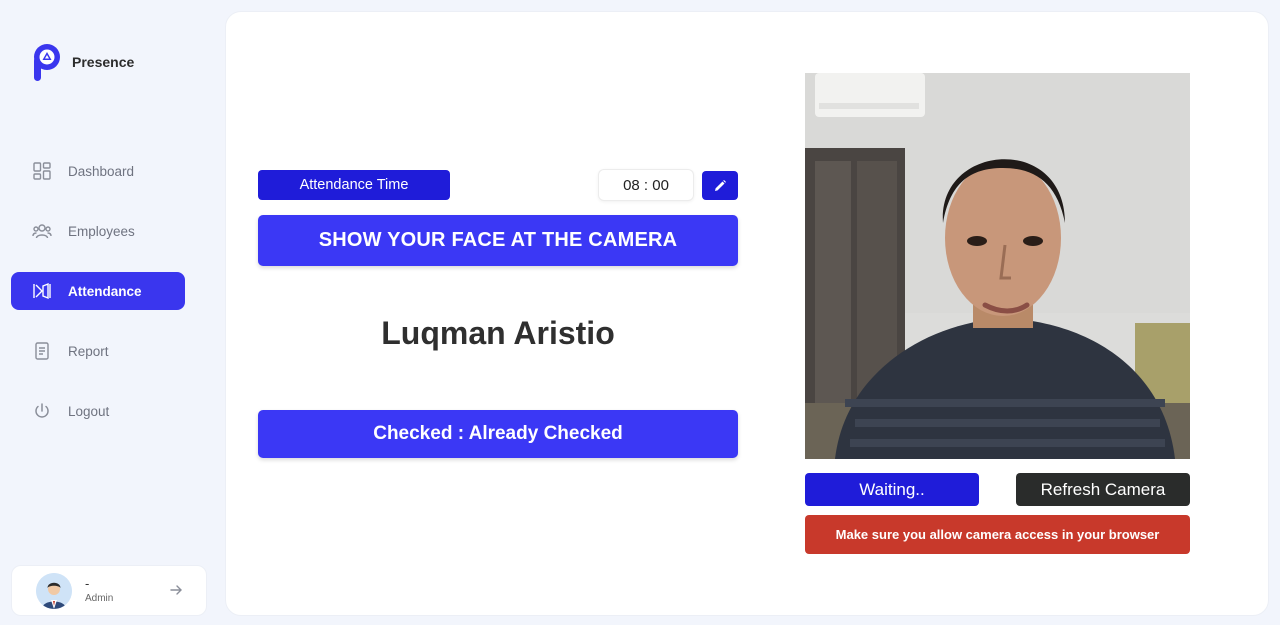 The image size is (1280, 625). Describe the element at coordinates (354, 185) in the screenshot. I see `attendance-time-label: Attendance Time` at that location.